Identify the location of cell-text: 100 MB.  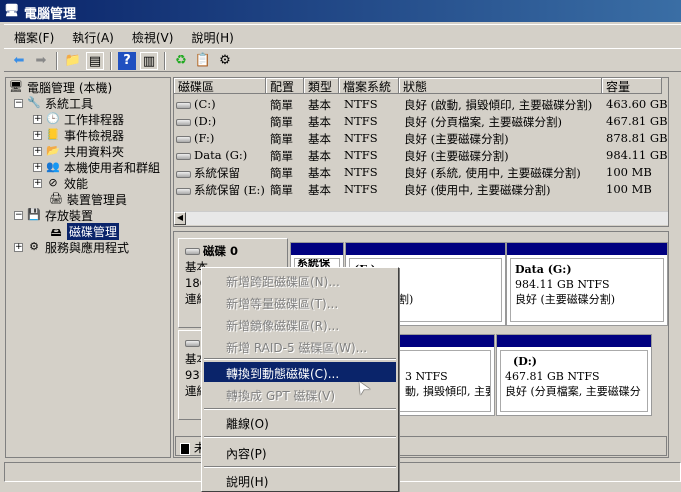
(629, 189).